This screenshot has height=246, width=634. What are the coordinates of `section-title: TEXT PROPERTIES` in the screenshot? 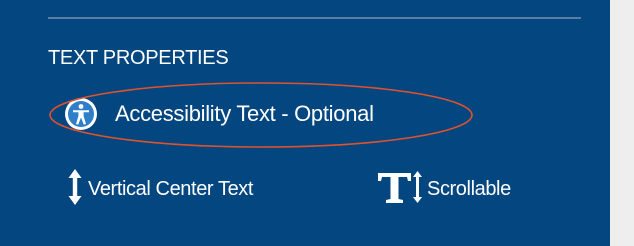 It's located at (138, 58).